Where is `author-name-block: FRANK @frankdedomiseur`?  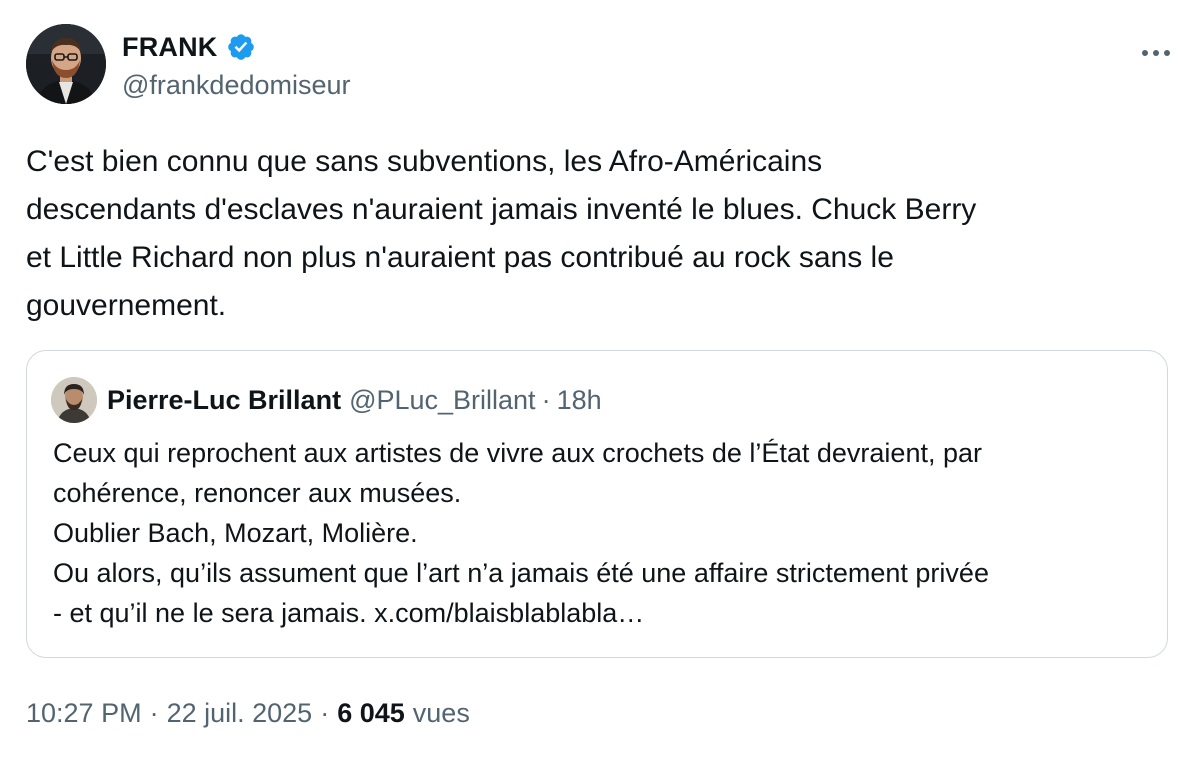
author-name-block: FRANK @frankdedomiseur is located at coordinates (236, 65).